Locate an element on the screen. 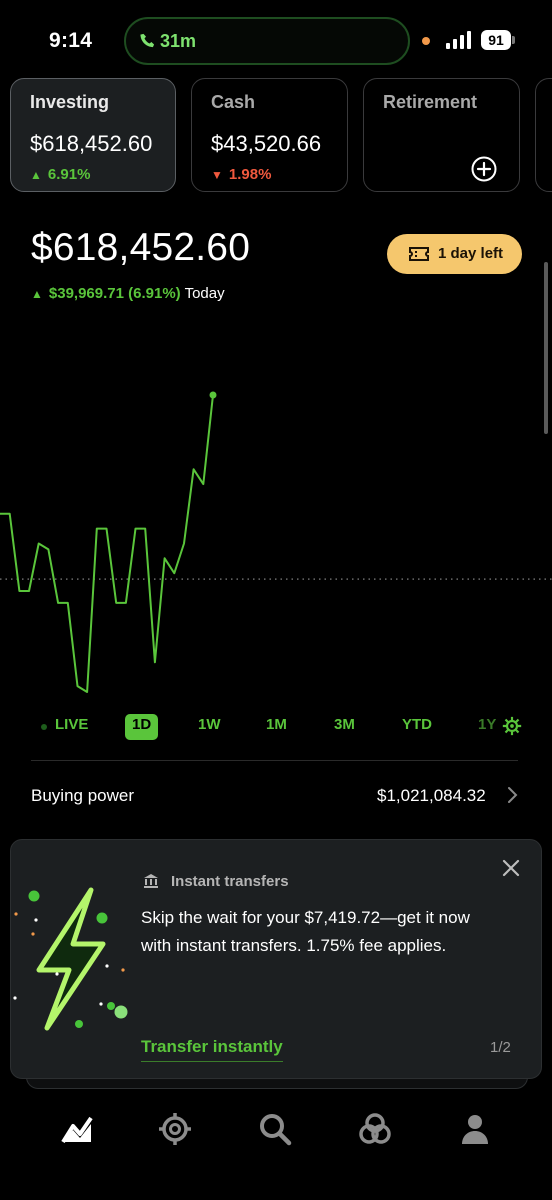 This screenshot has height=1200, width=552. ticket-icon is located at coordinates (419, 254).